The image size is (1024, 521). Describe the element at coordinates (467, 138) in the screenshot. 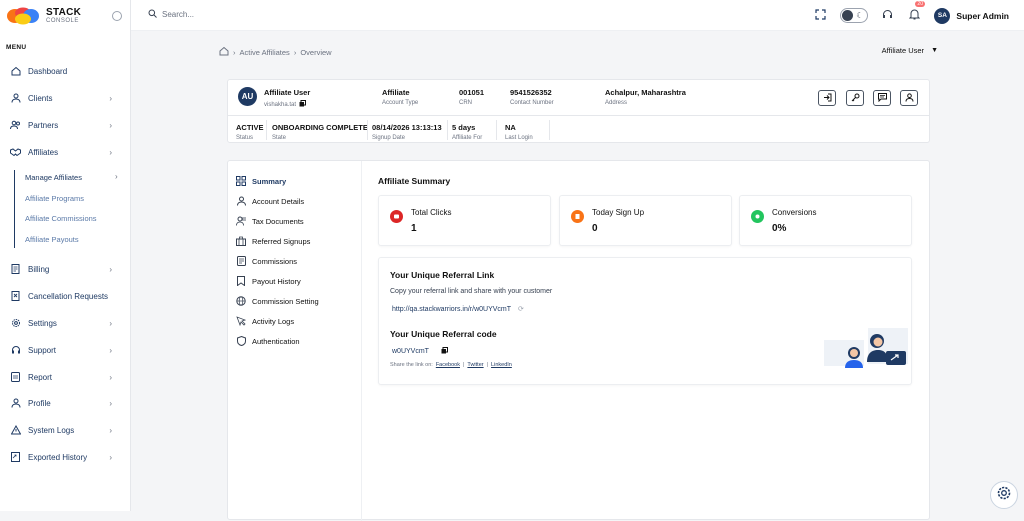

I see `affiliate-for-label: Affiliate For` at that location.